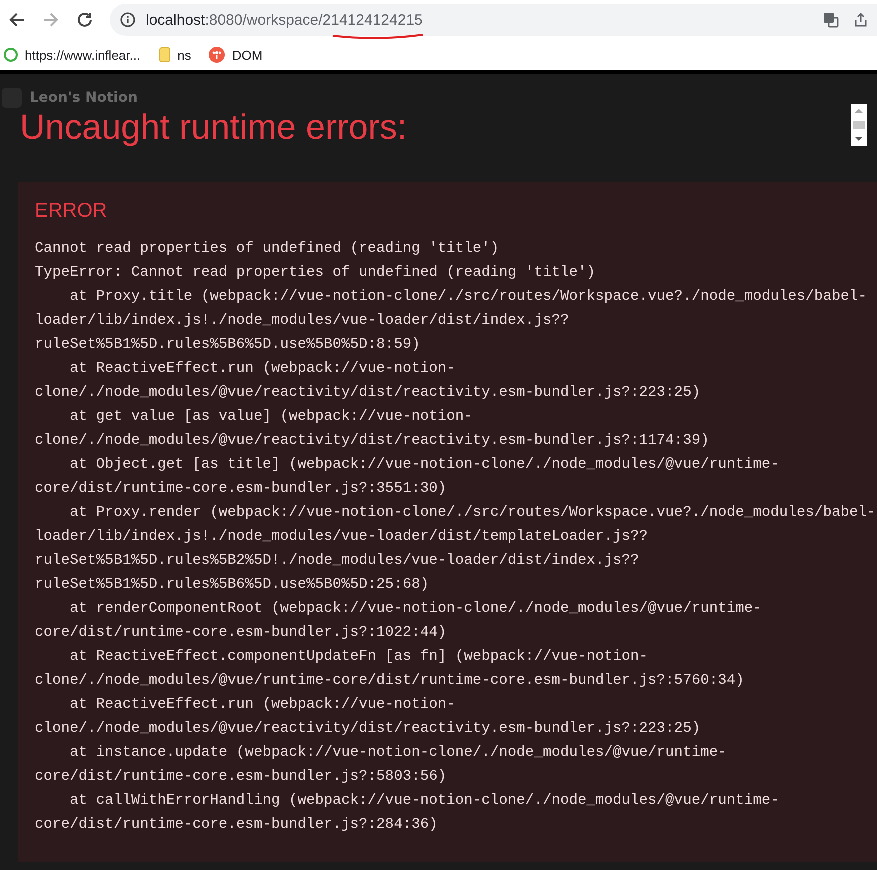 The image size is (877, 870). What do you see at coordinates (241, 633) in the screenshot?
I see `stack-trace-line: core/dist/runtime-core.esm-bundler.js?:1022:44)` at bounding box center [241, 633].